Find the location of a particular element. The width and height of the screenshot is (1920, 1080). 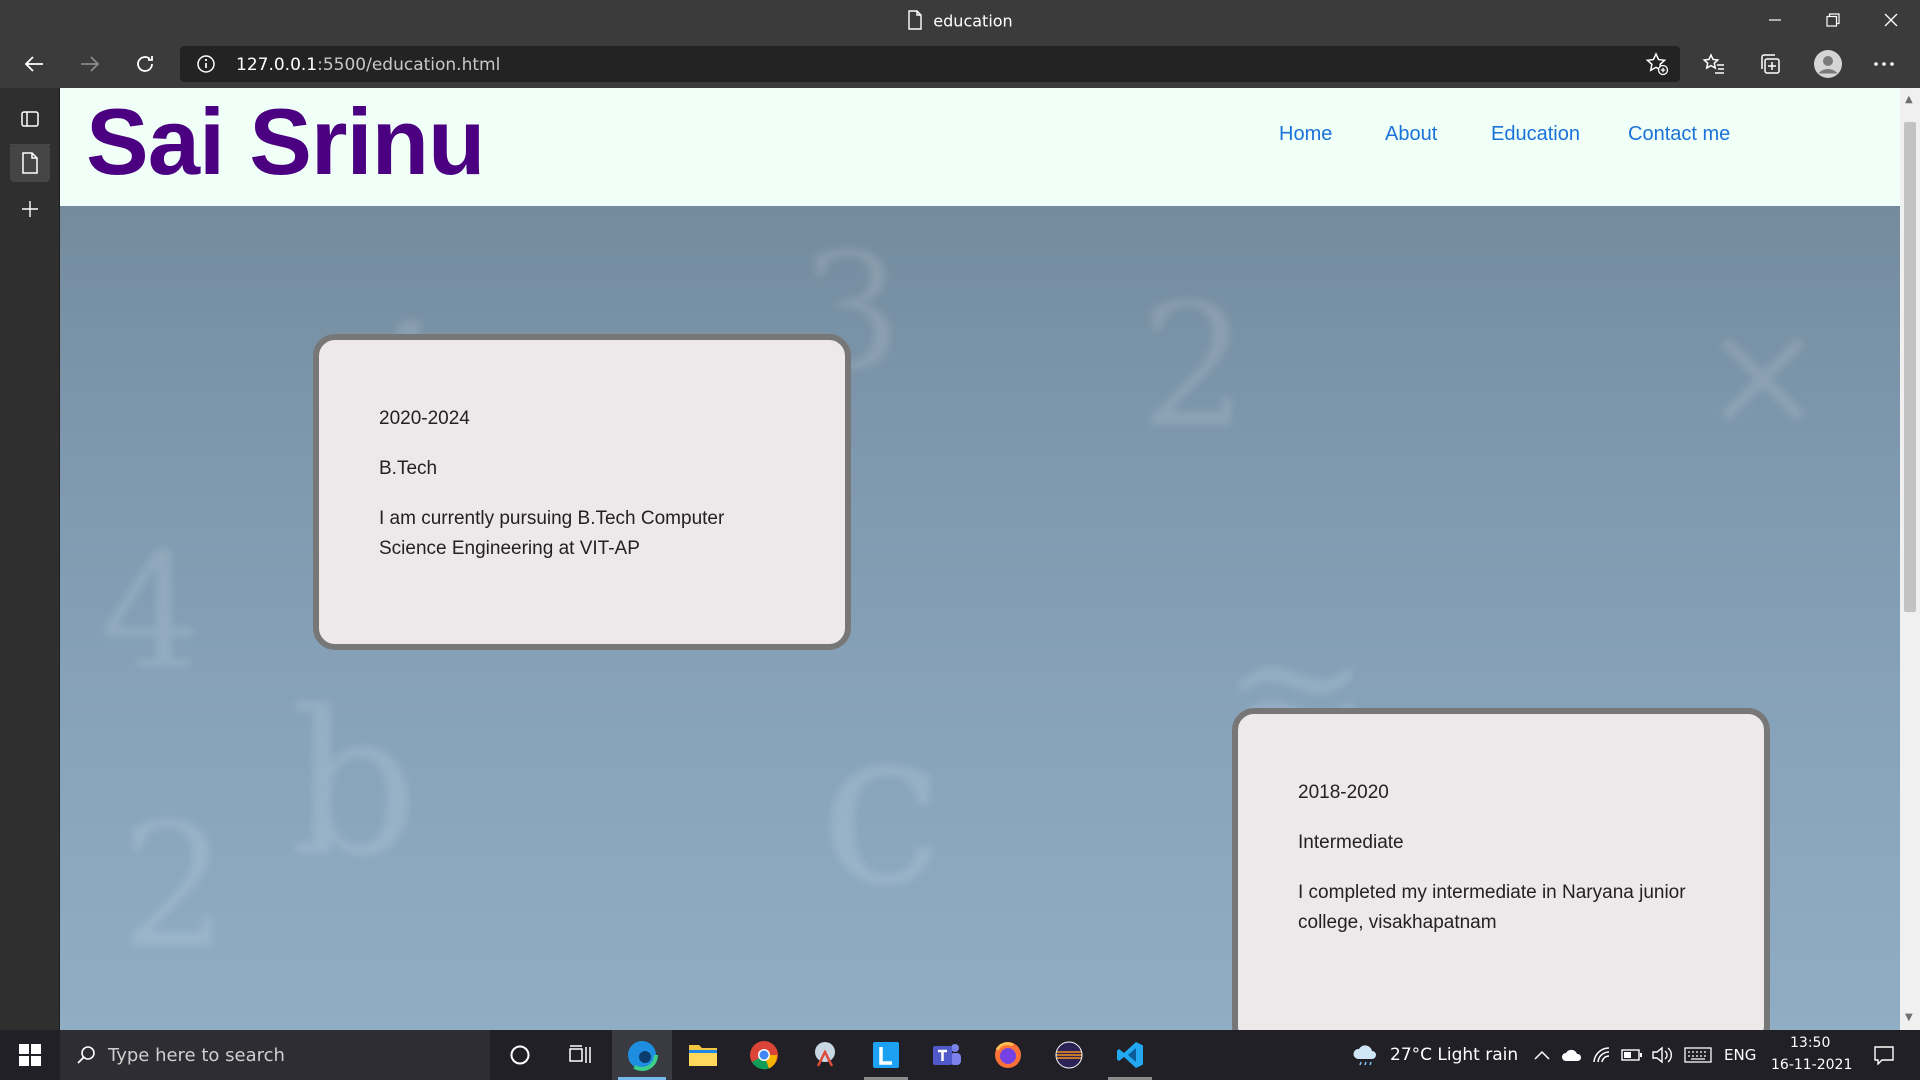

task-view-icon is located at coordinates (580, 1054).